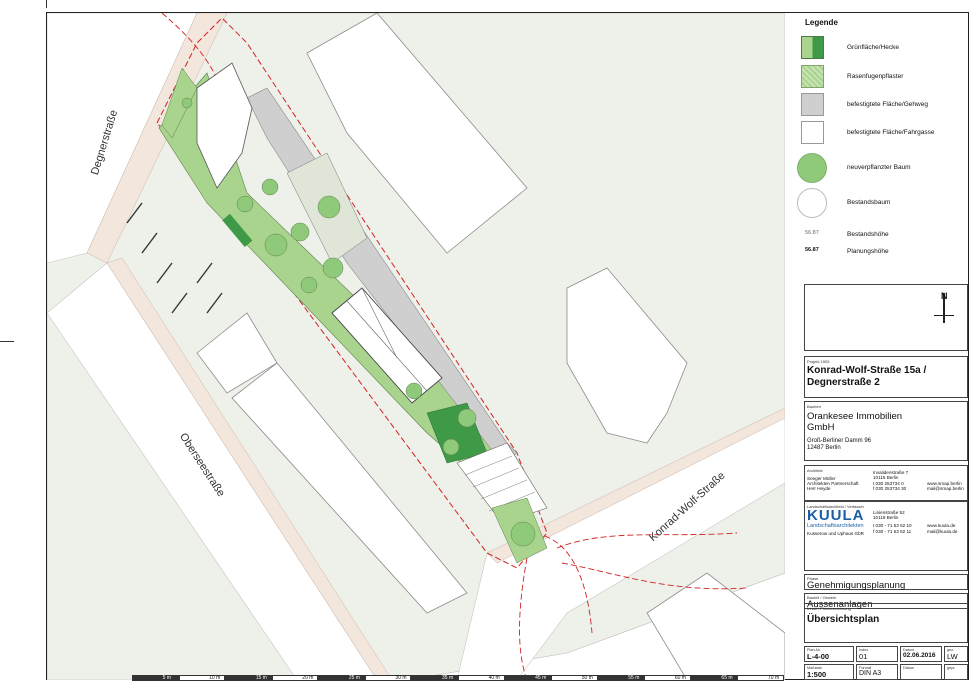 Image resolution: width=979 pixels, height=693 pixels. I want to click on planned-height-value: 56.87, so click(812, 250).